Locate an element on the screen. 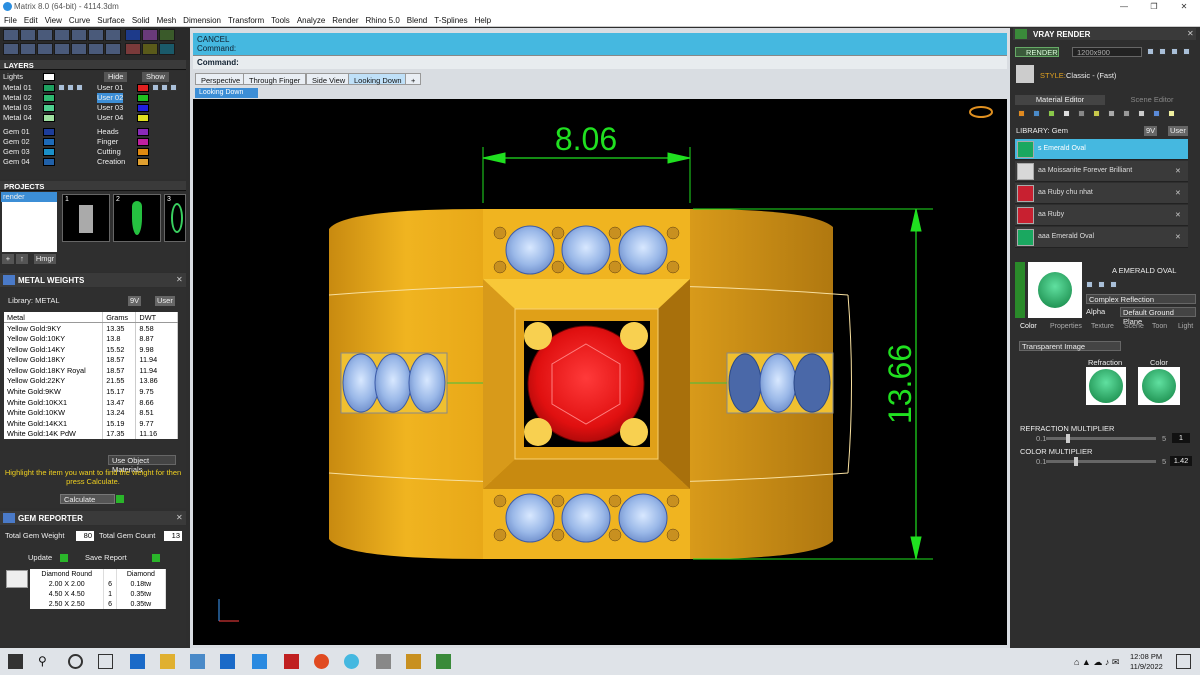 The image size is (1200, 675). library-9v-button: 9V is located at coordinates (1151, 131).